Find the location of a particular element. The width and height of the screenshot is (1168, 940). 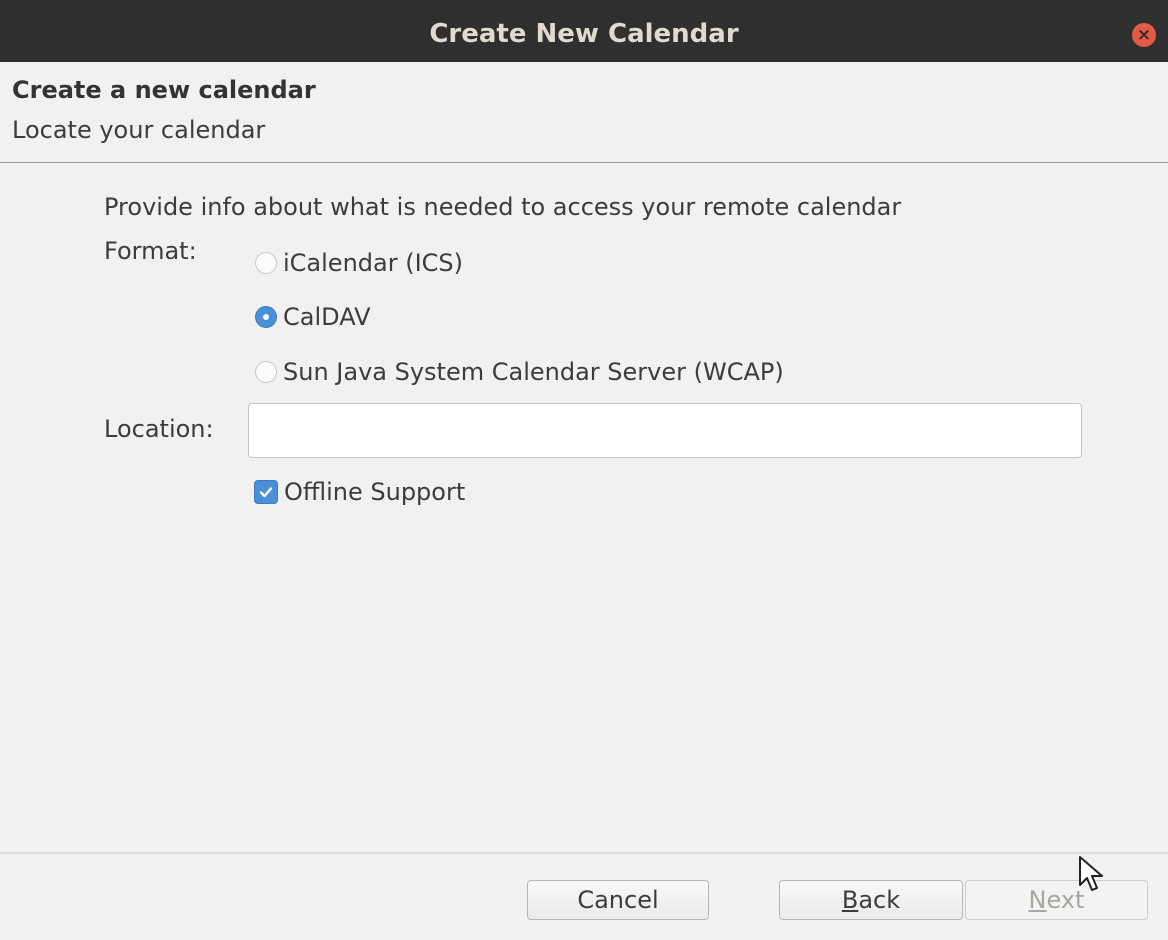

window-title: Create New Calendar is located at coordinates (584, 34).